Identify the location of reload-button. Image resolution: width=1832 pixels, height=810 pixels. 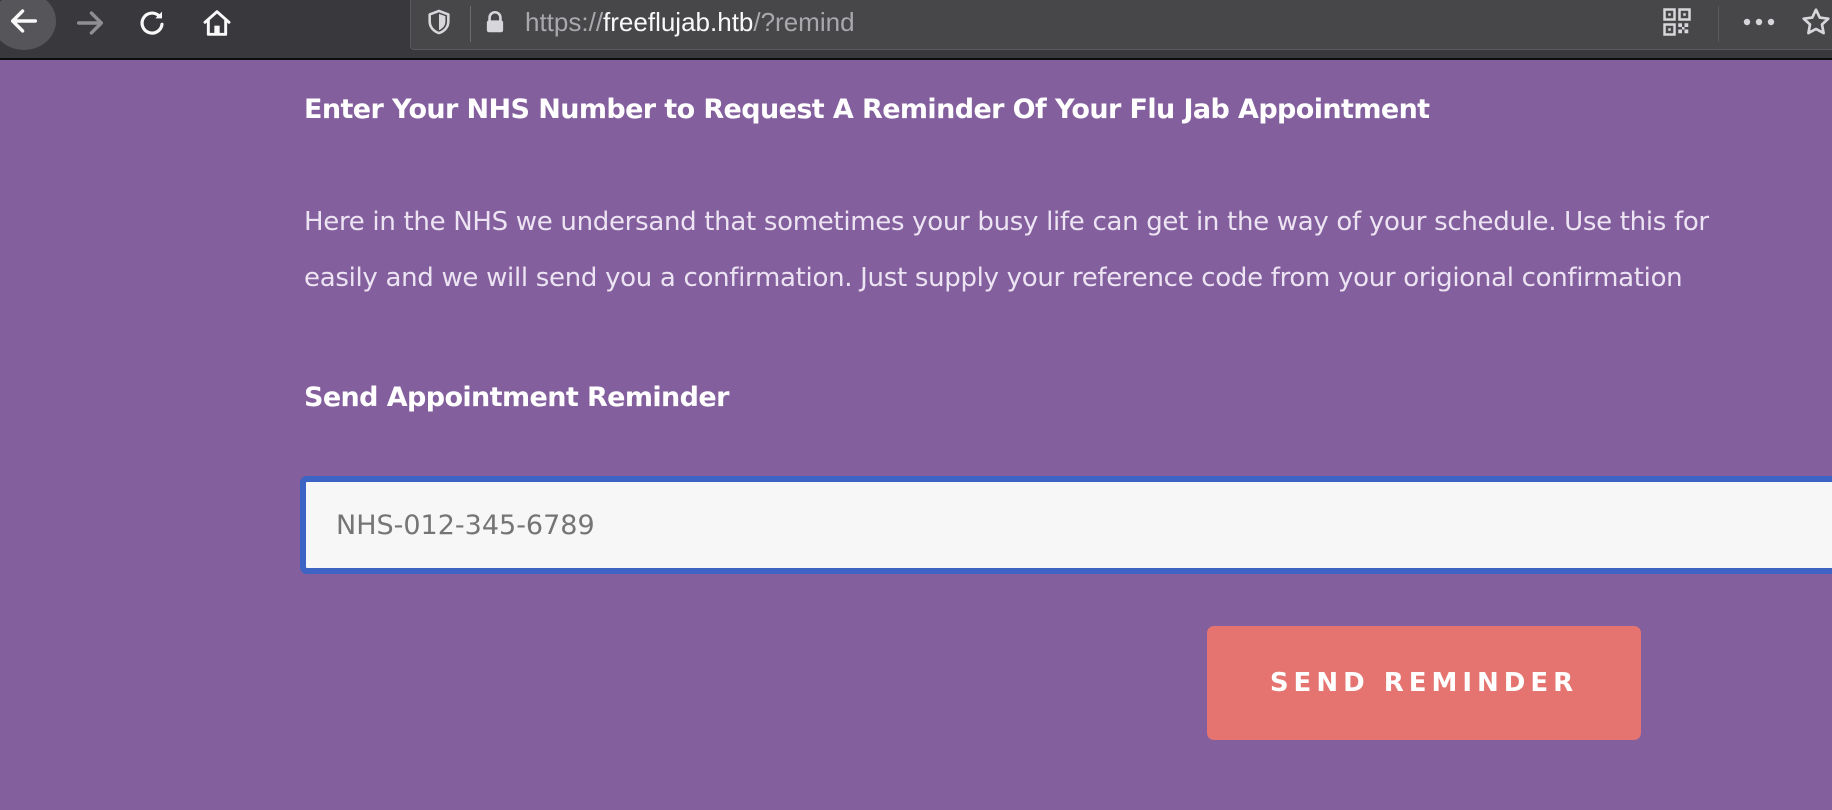
(152, 23).